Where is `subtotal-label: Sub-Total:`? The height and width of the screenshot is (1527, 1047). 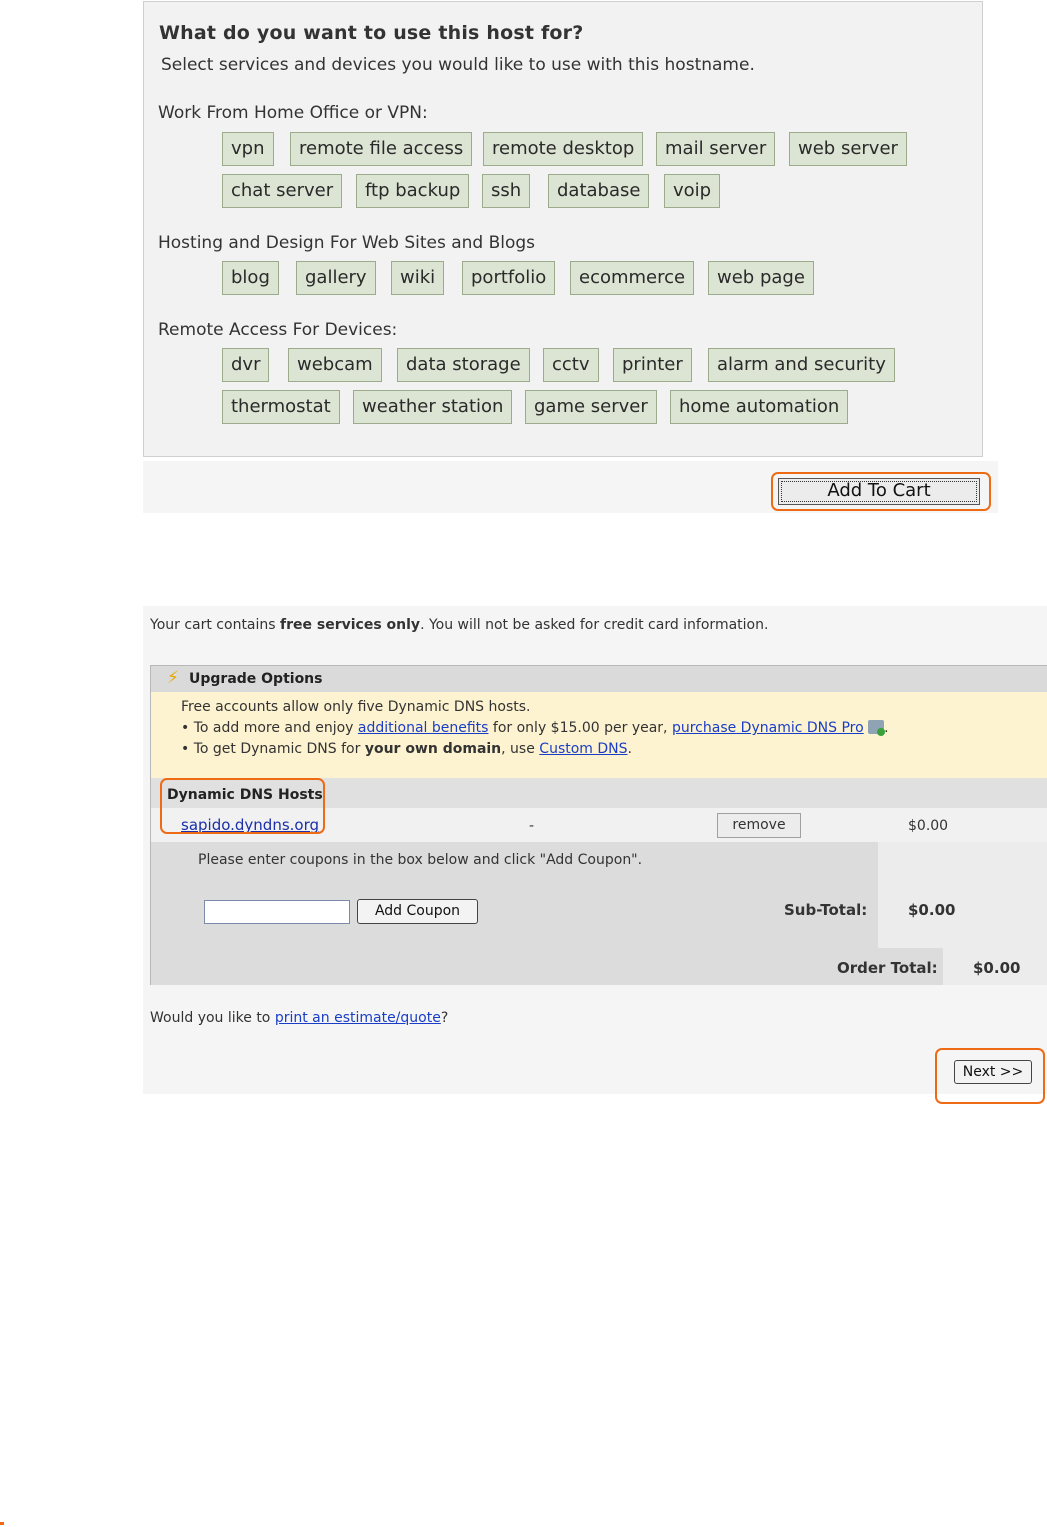
subtotal-label: Sub-Total: is located at coordinates (826, 910).